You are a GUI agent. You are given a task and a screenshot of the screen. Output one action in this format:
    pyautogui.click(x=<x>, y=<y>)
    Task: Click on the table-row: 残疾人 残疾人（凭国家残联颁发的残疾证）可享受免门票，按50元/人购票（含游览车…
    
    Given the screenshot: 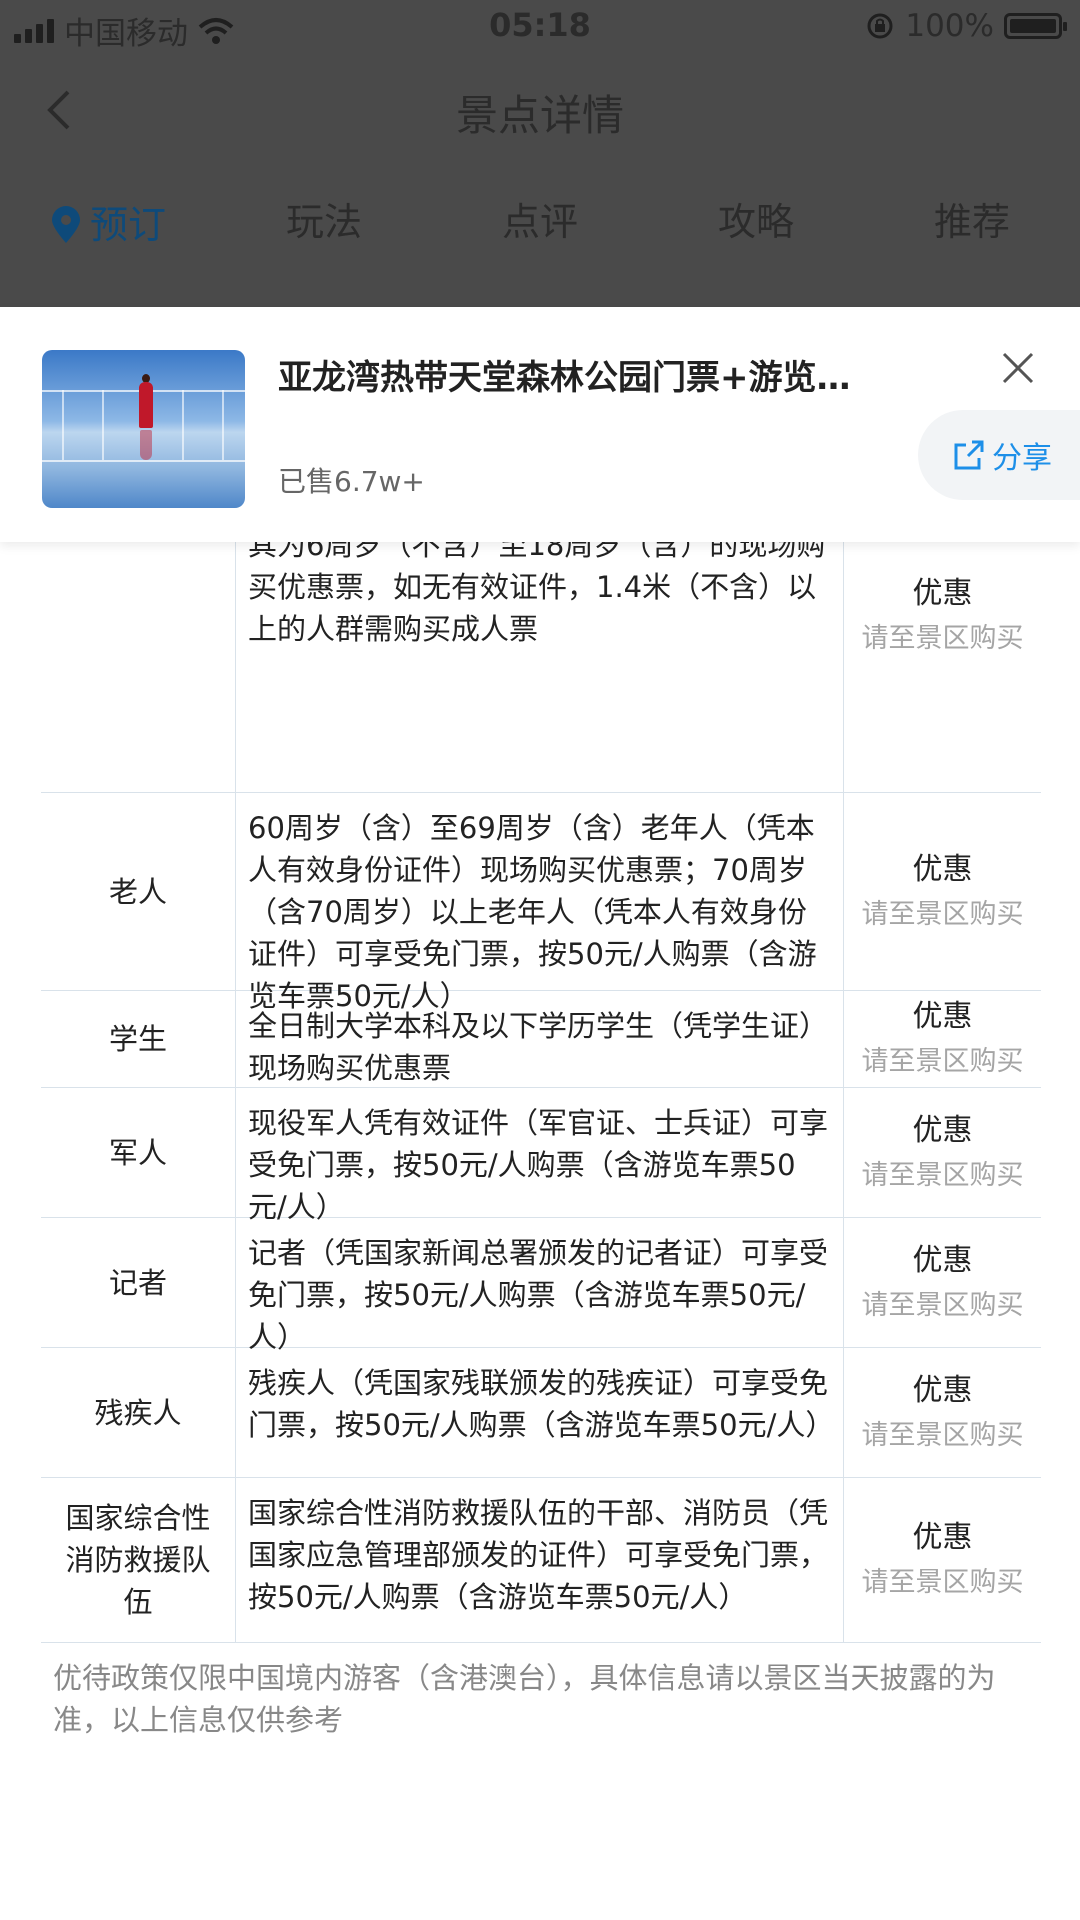 What is the action you would take?
    pyautogui.click(x=541, y=1413)
    